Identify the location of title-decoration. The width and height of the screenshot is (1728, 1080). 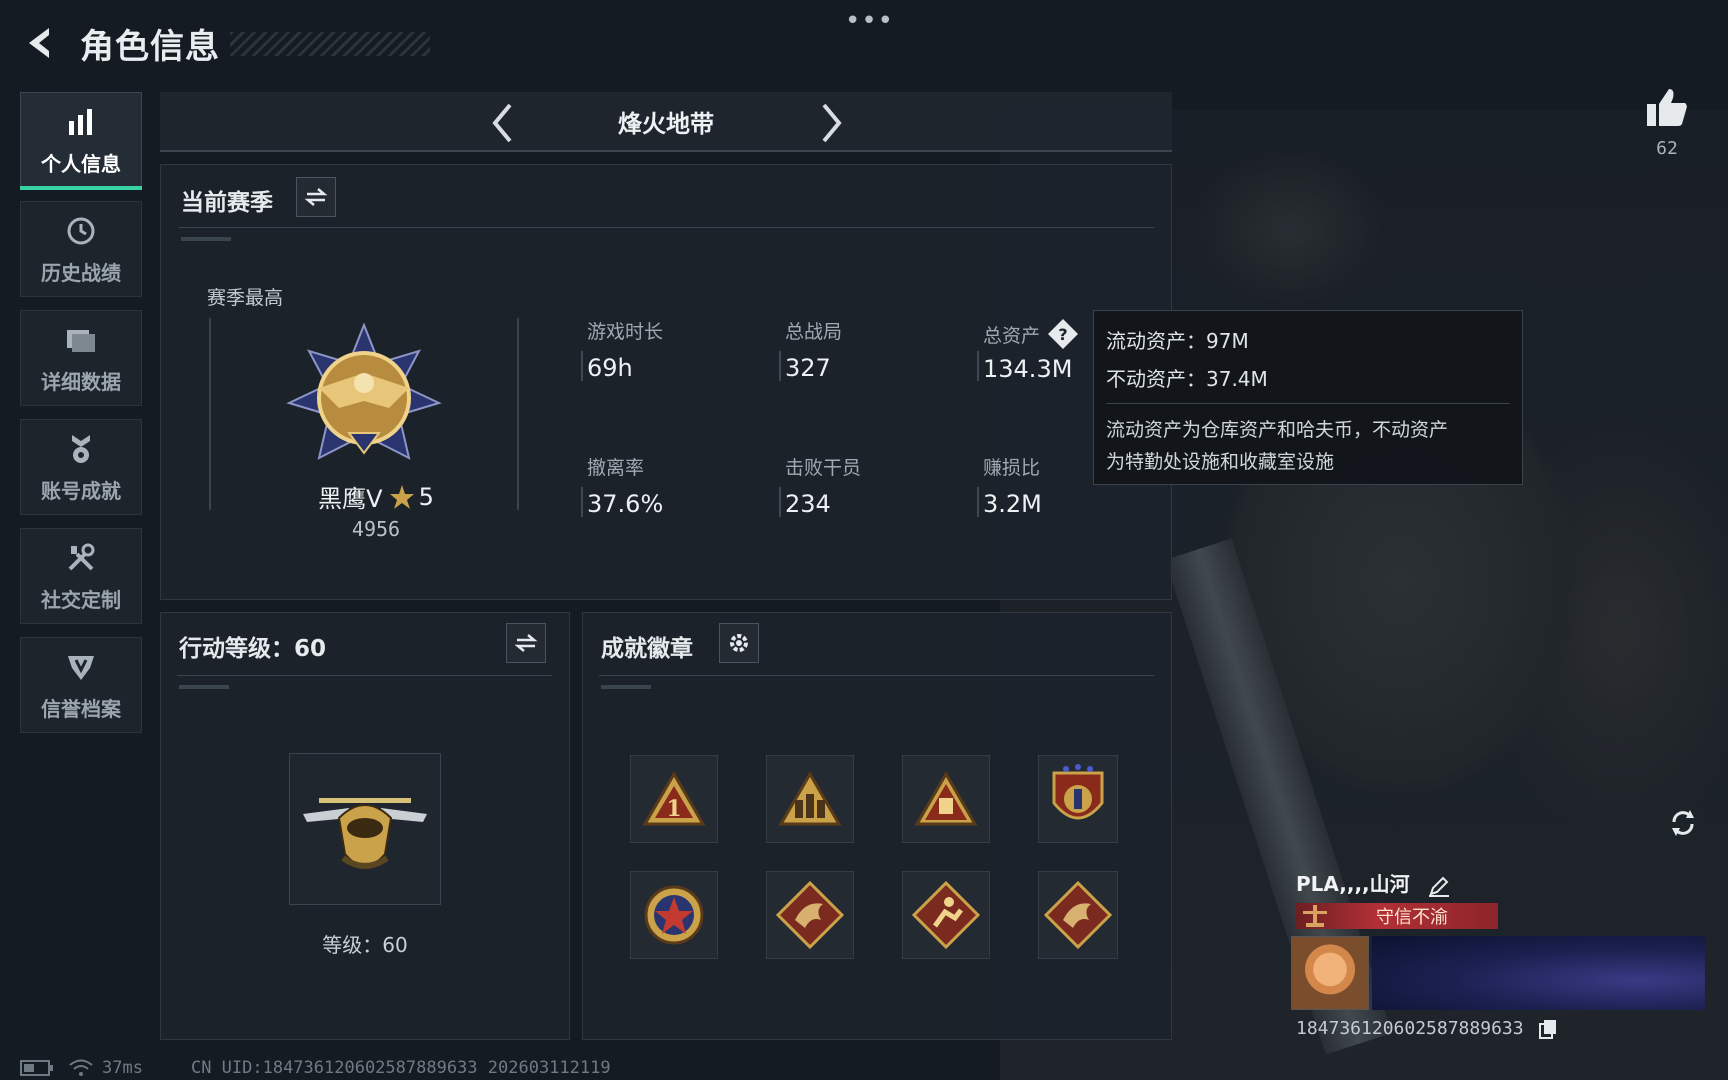
(330, 44).